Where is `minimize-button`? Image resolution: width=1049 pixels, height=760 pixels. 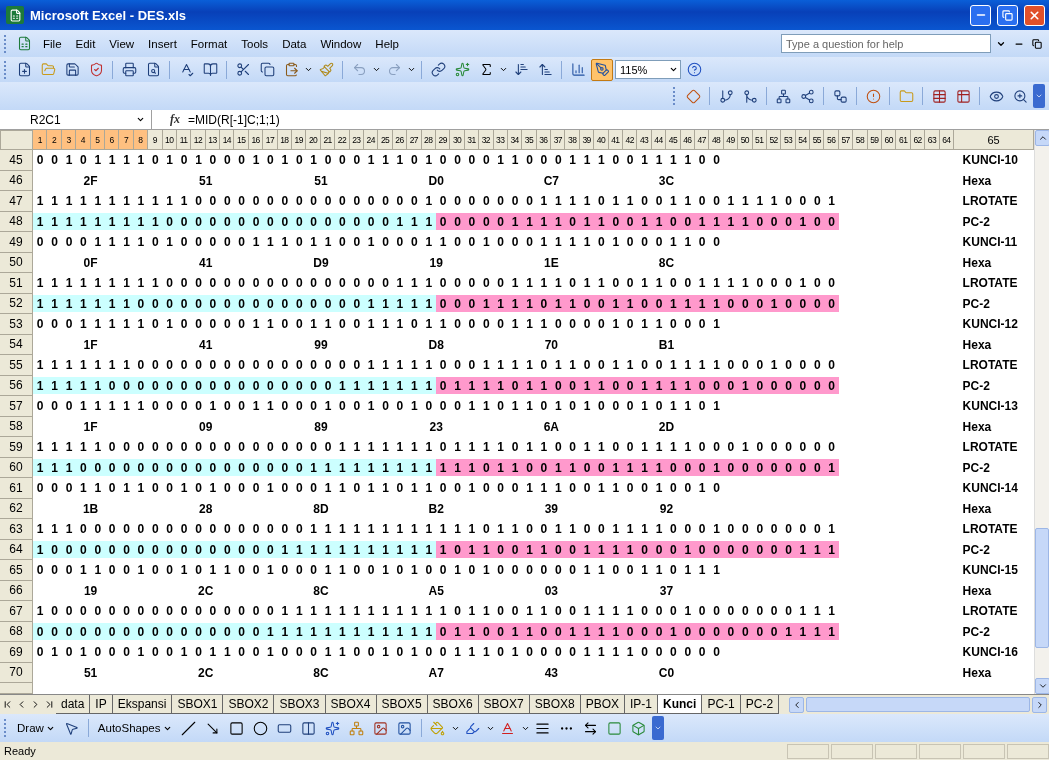 minimize-button is located at coordinates (980, 15).